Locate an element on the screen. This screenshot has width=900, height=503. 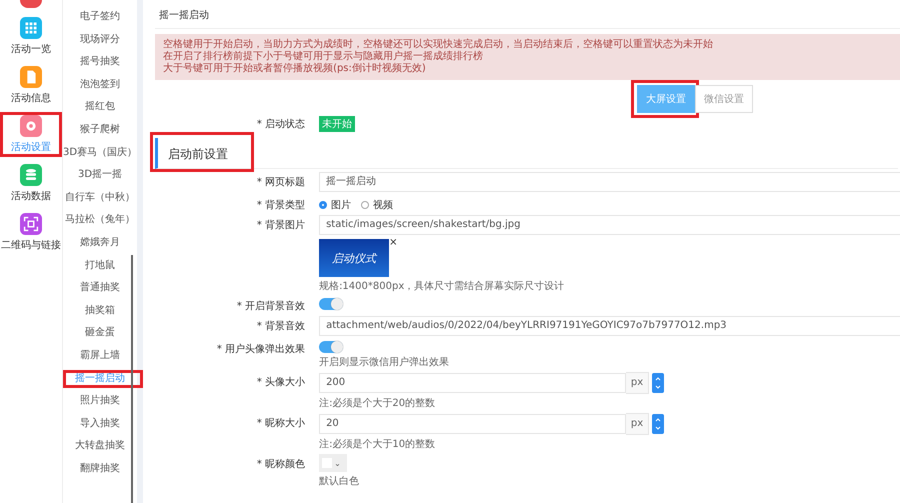
menu-item: 电子签约 is located at coordinates (100, 17).